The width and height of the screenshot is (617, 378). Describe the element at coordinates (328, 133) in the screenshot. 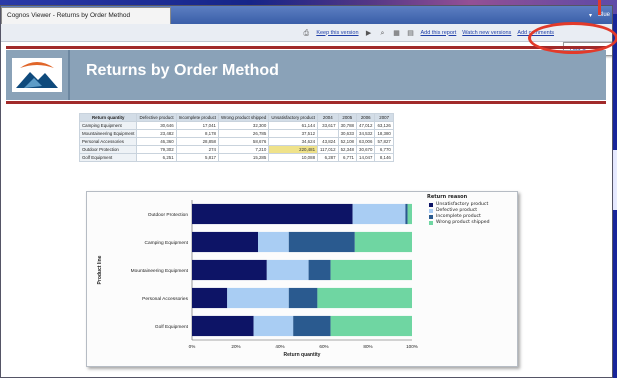

I see `table-cell` at that location.